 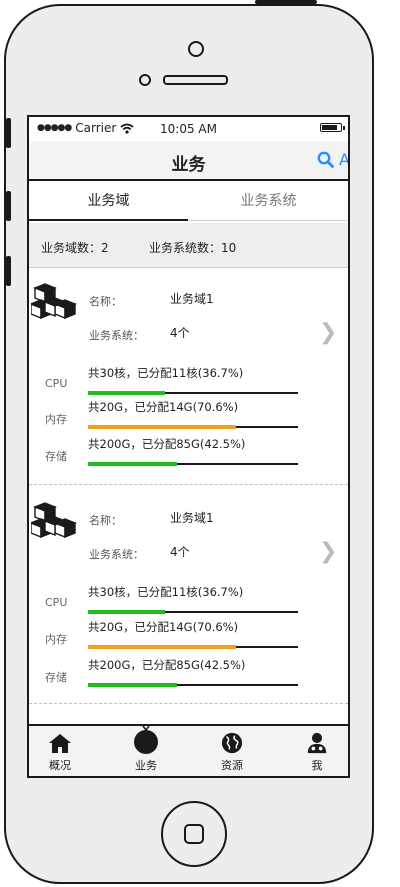 What do you see at coordinates (8, 271) in the screenshot?
I see `volume-down-button` at bounding box center [8, 271].